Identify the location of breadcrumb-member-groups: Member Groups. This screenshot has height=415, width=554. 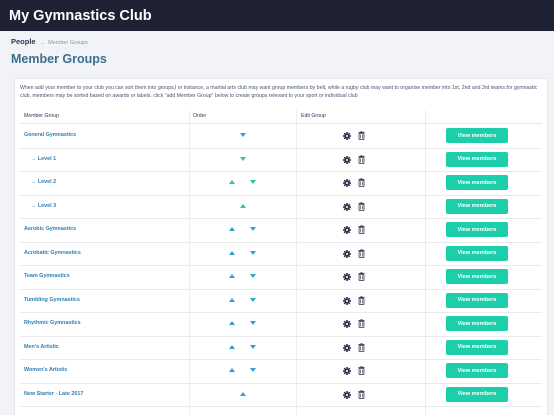
(68, 43).